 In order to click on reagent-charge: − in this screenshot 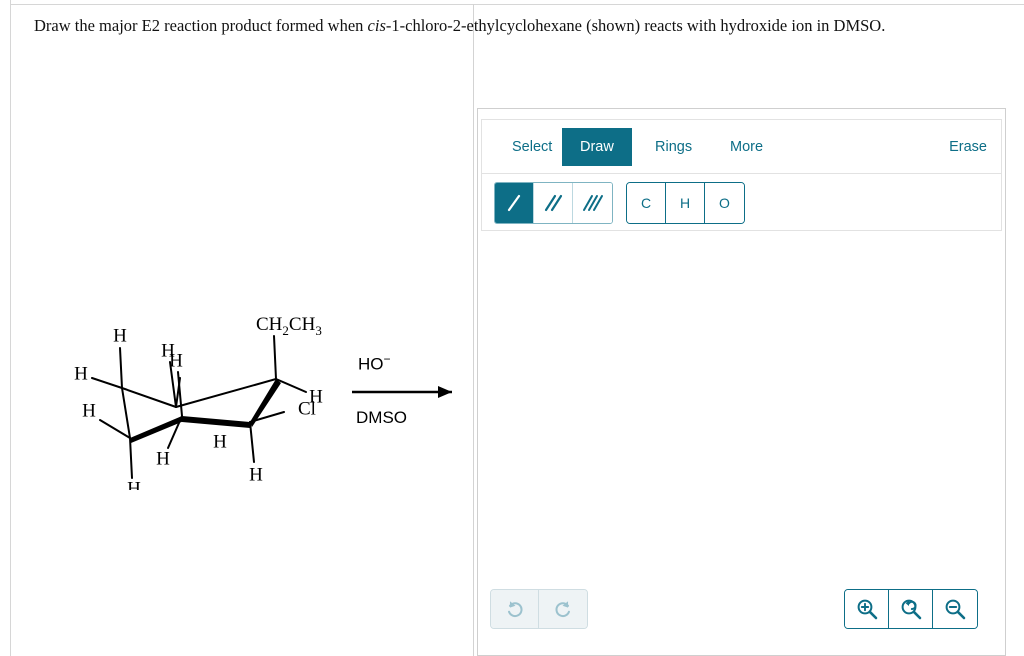, I will do `click(387, 359)`.